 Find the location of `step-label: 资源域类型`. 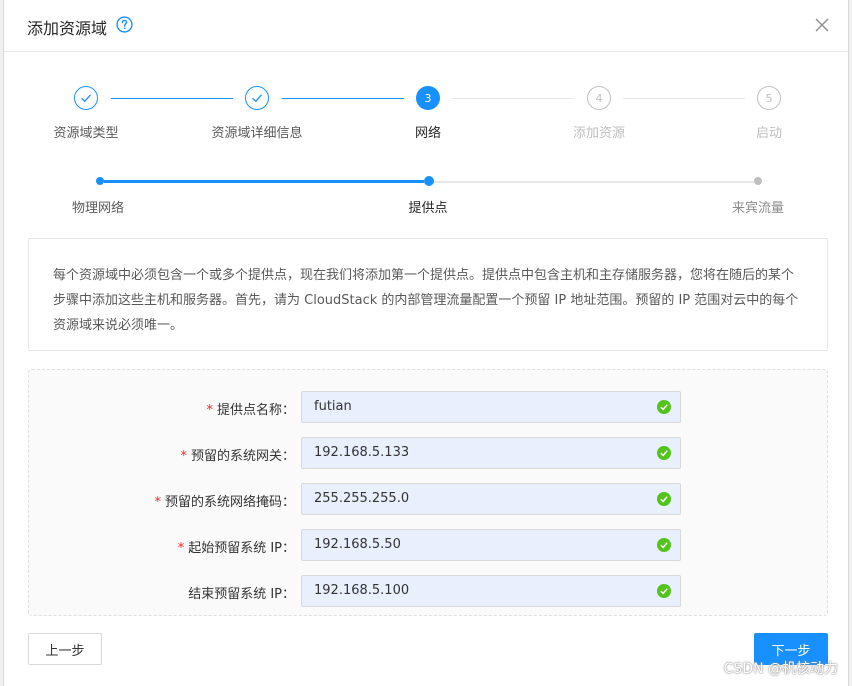

step-label: 资源域类型 is located at coordinates (86, 133).